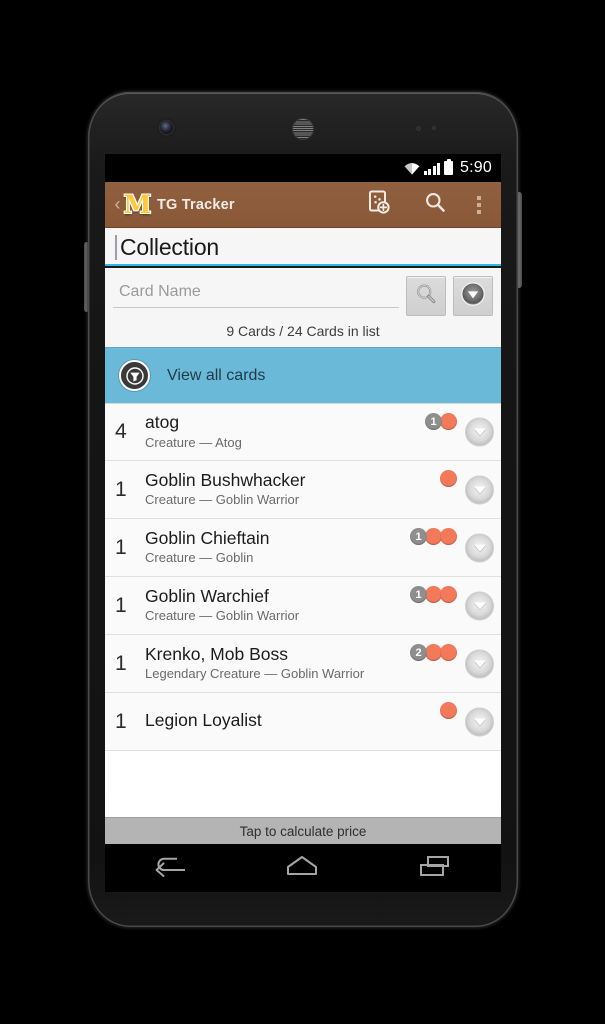  I want to click on magnifier-icon, so click(426, 296).